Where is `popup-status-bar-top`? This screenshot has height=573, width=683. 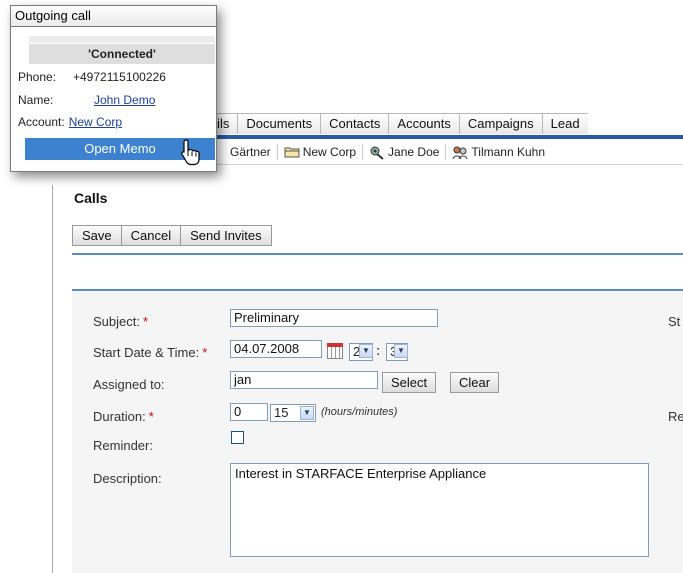 popup-status-bar-top is located at coordinates (122, 39).